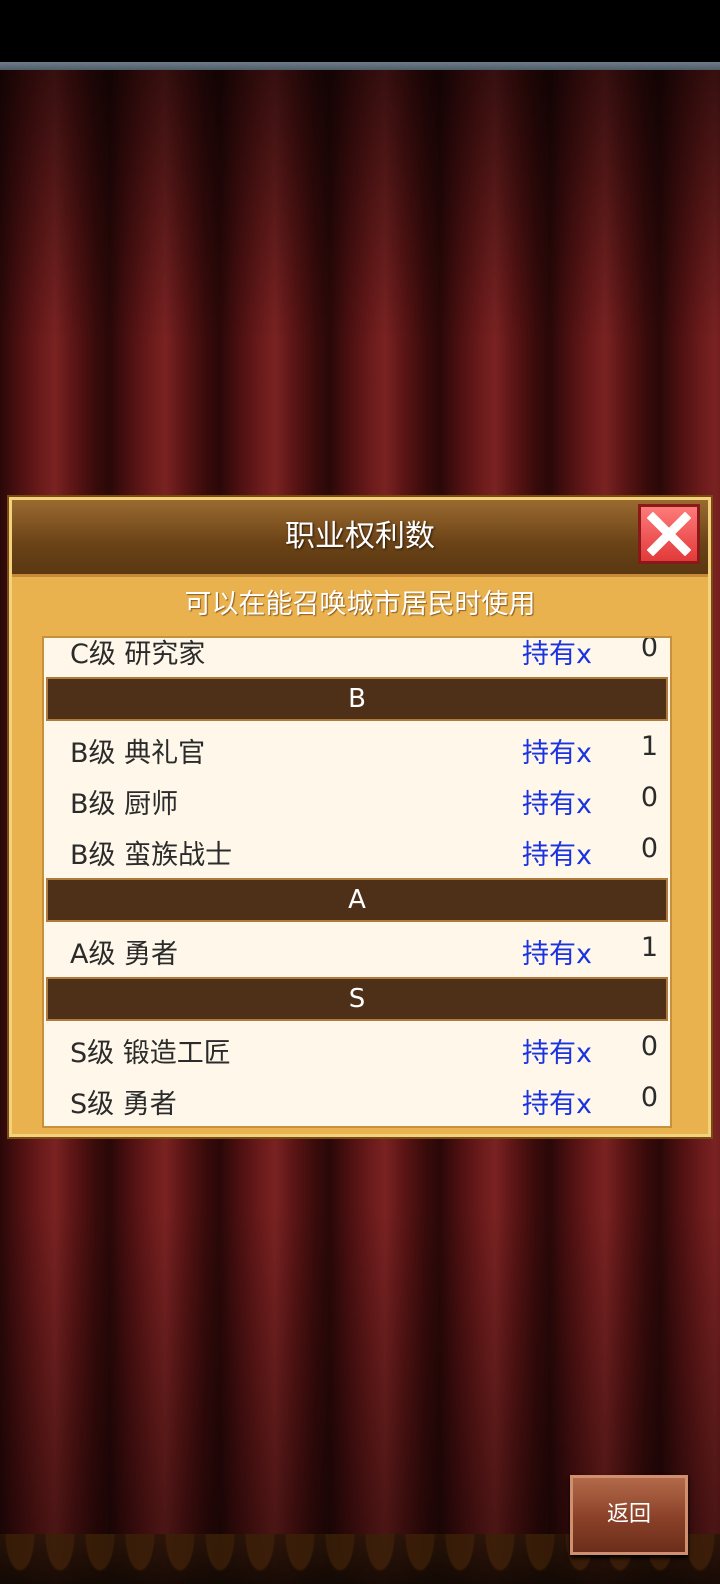 The image size is (720, 1584). What do you see at coordinates (124, 954) in the screenshot?
I see `job-name: A级 勇者` at bounding box center [124, 954].